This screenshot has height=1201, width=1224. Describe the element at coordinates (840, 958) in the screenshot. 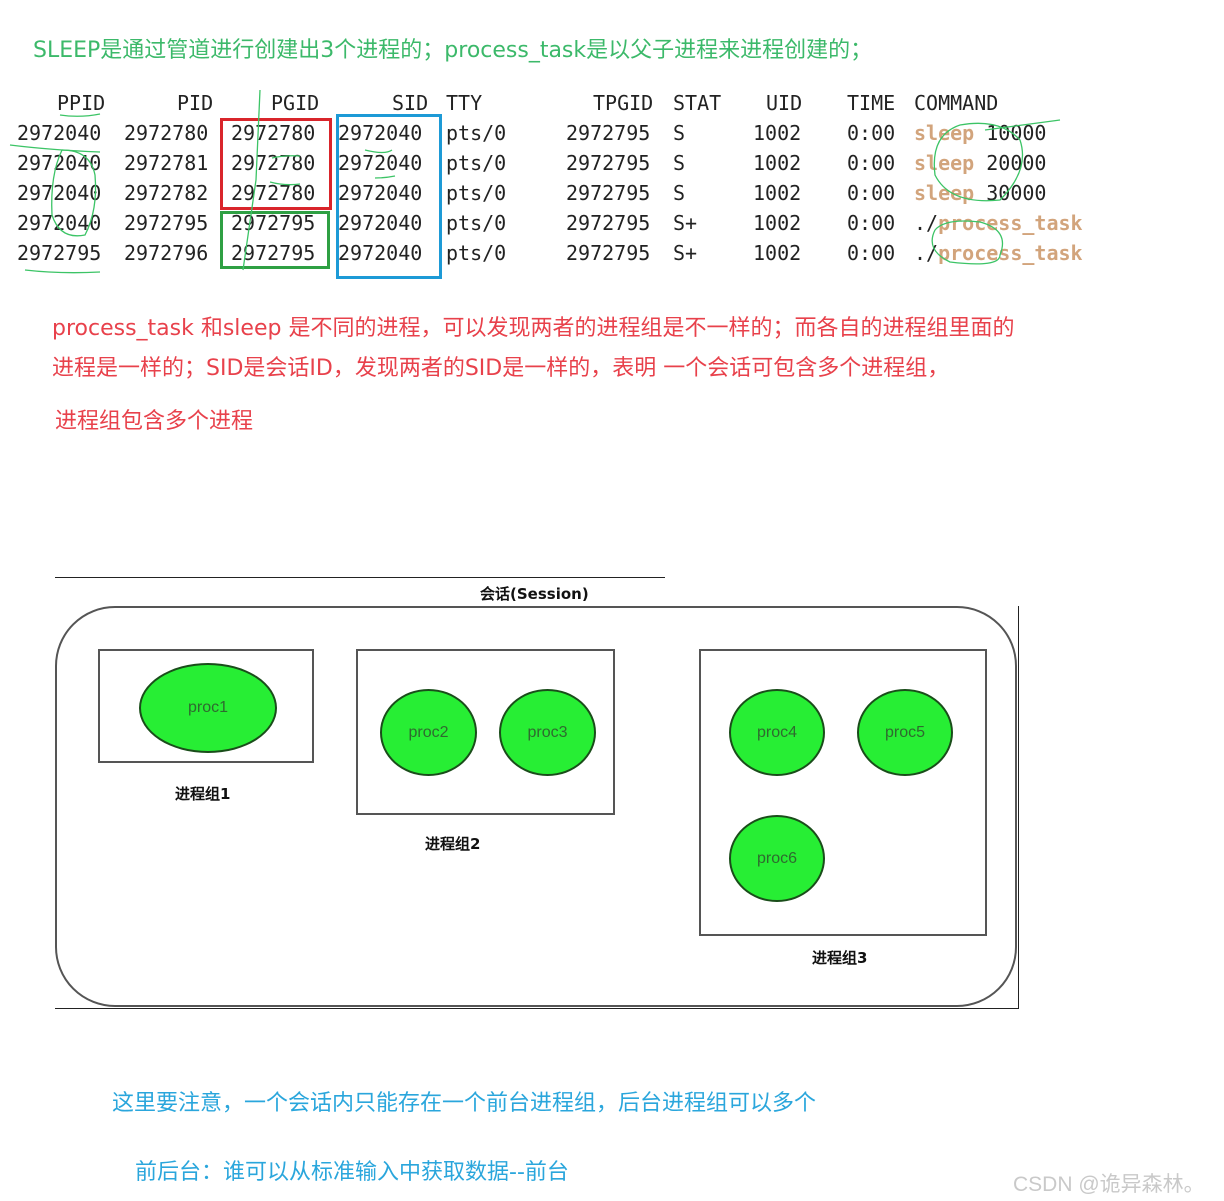

I see `process-group-3-label: 进程组3` at that location.